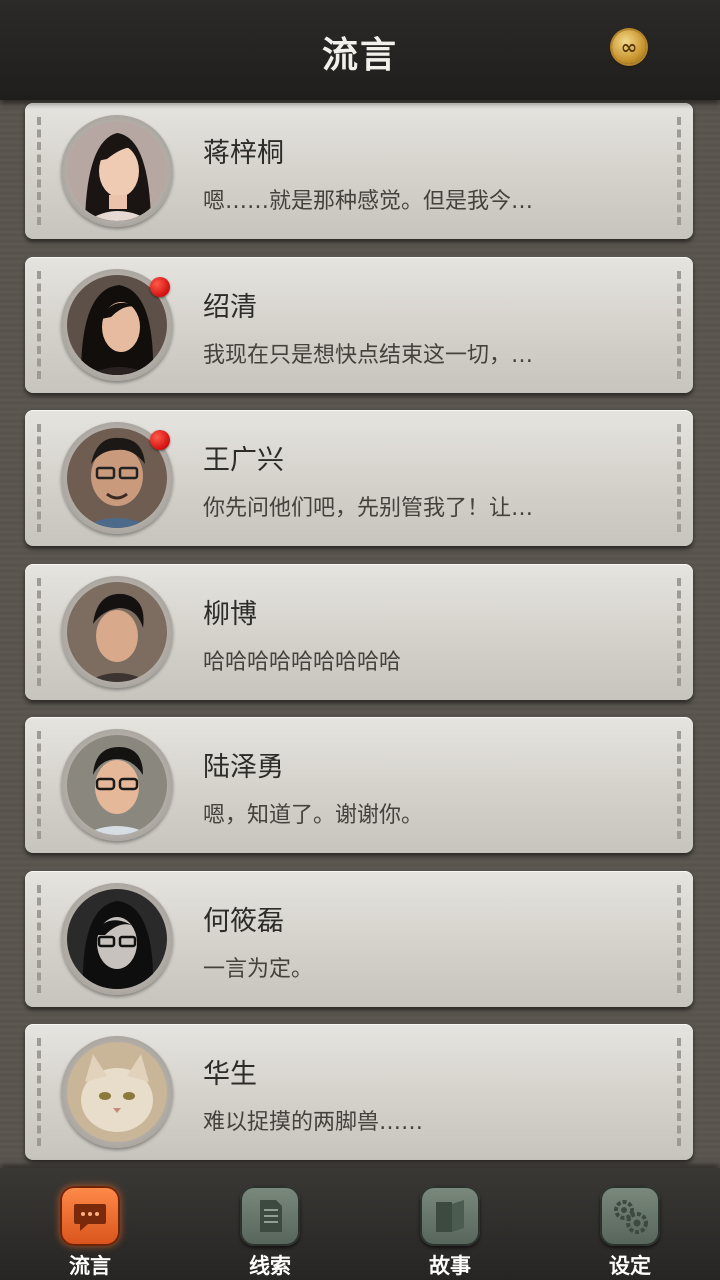 This screenshot has width=720, height=1280. What do you see at coordinates (258, 969) in the screenshot?
I see `contact-message-preview: 一言为定。` at bounding box center [258, 969].